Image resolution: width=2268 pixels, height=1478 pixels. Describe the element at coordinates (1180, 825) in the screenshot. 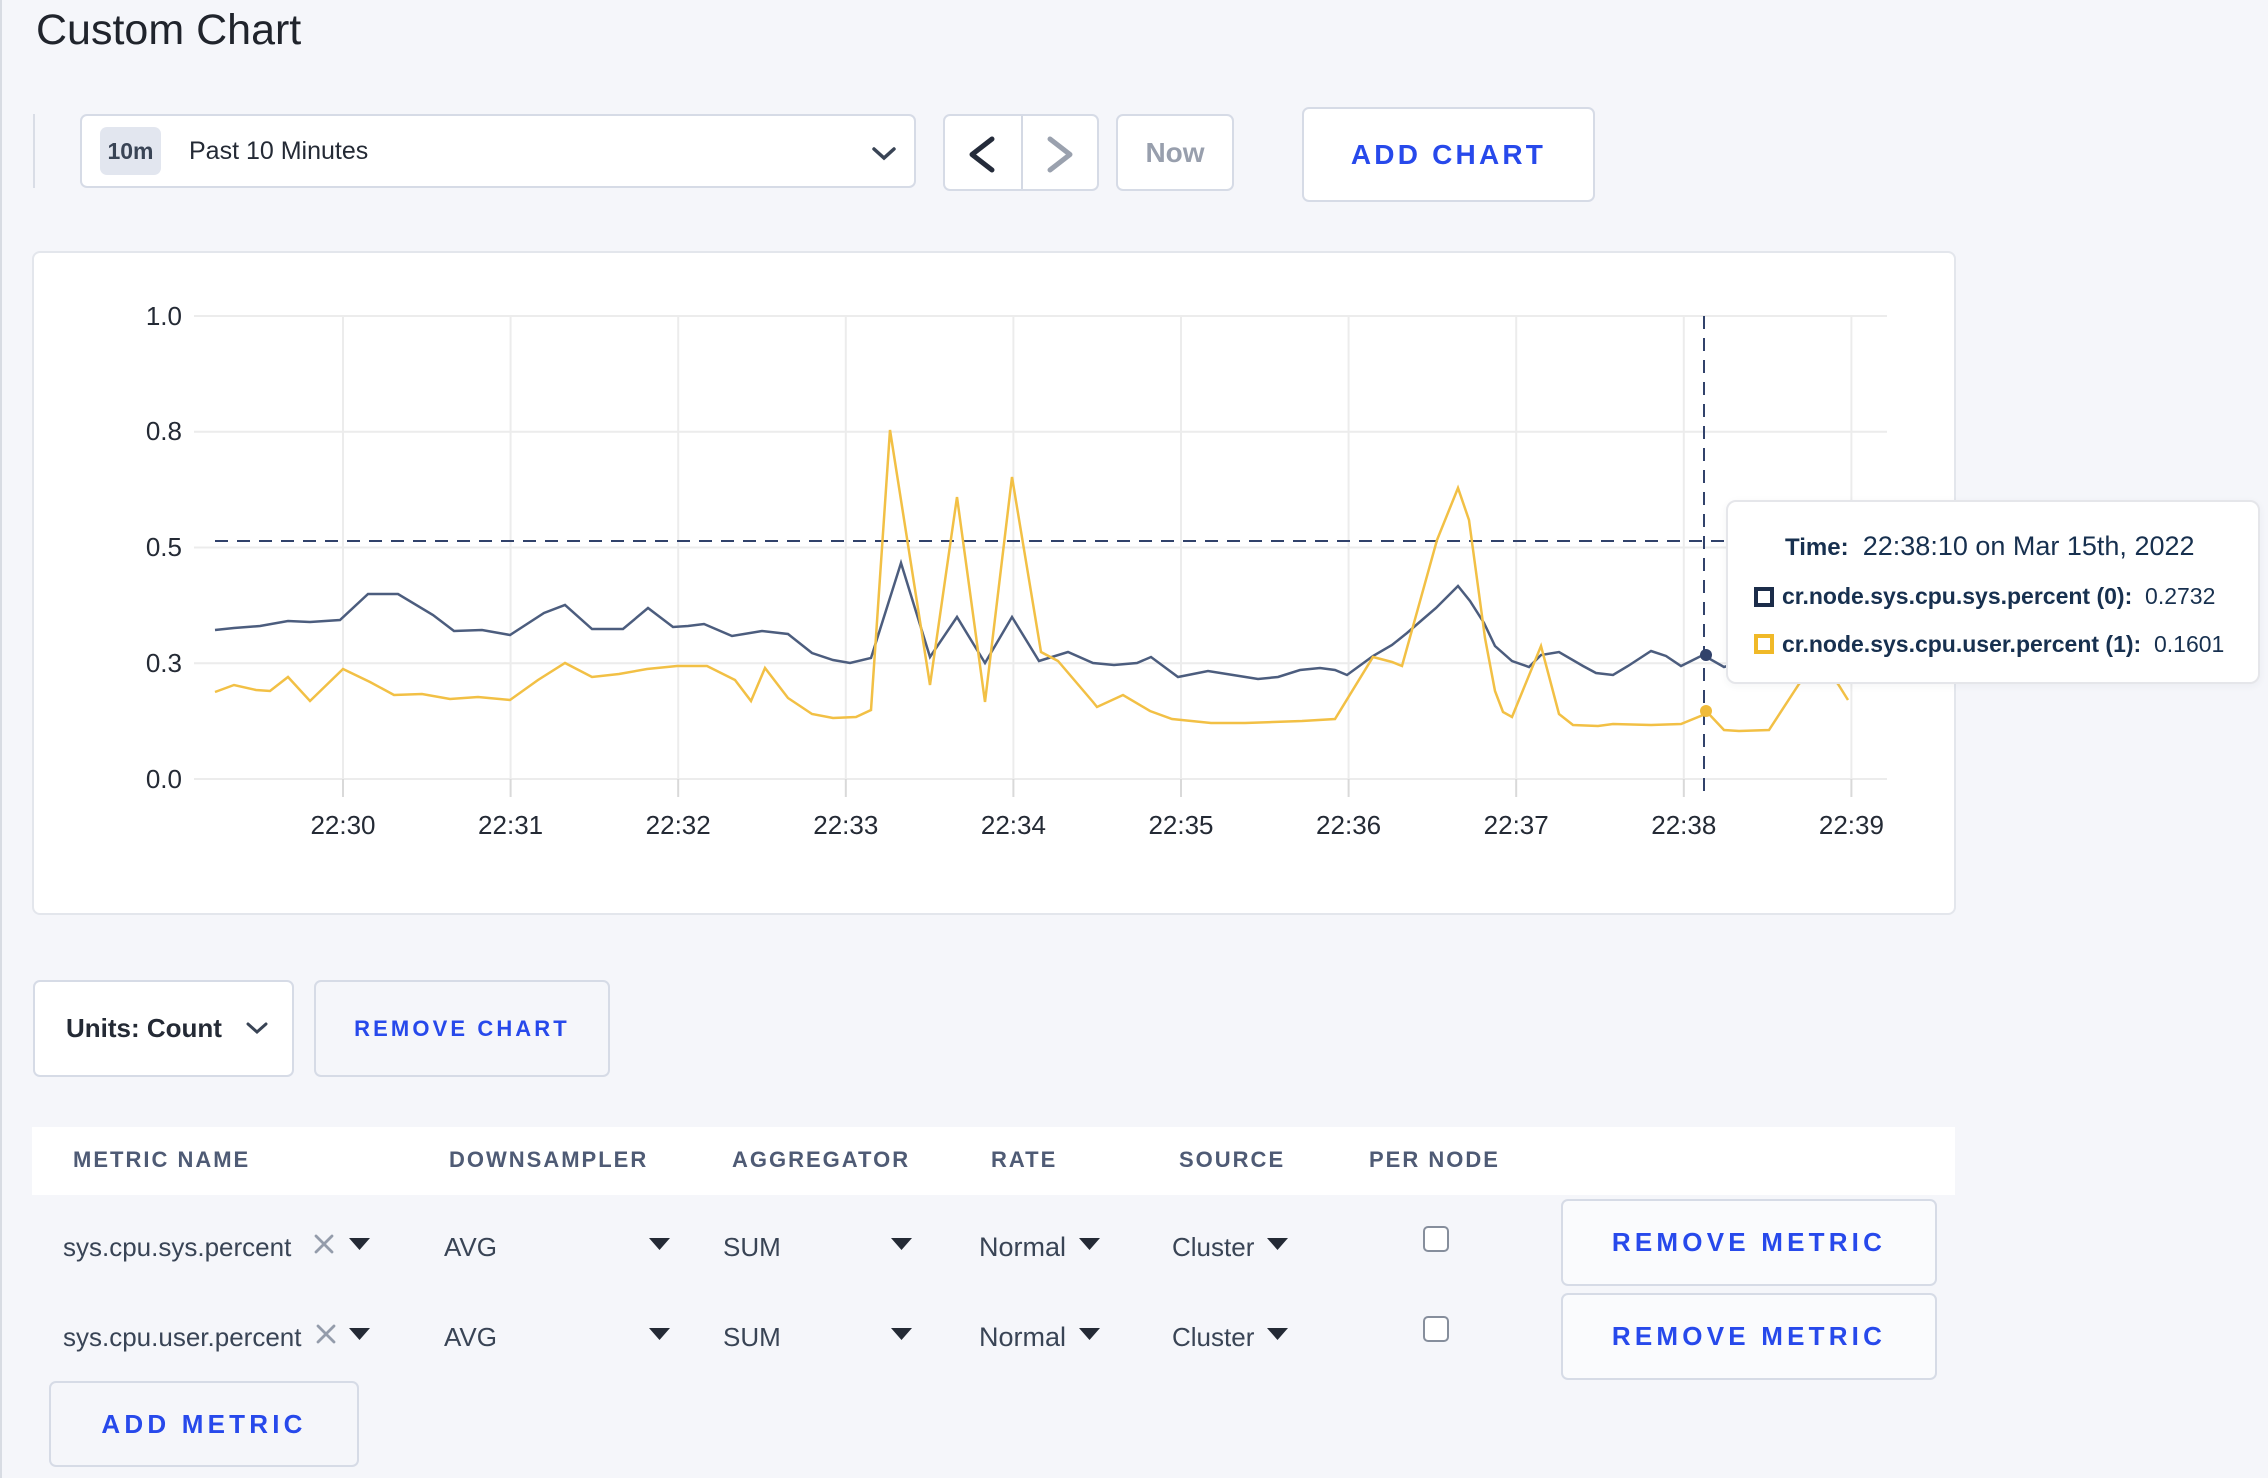

I see `svg-text: 22:35` at that location.